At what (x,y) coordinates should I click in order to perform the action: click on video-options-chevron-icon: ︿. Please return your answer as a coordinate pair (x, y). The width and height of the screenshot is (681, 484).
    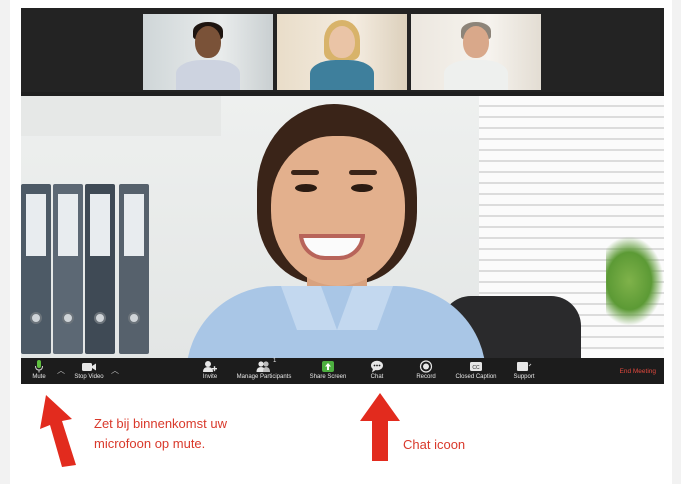
    Looking at the image, I should click on (115, 370).